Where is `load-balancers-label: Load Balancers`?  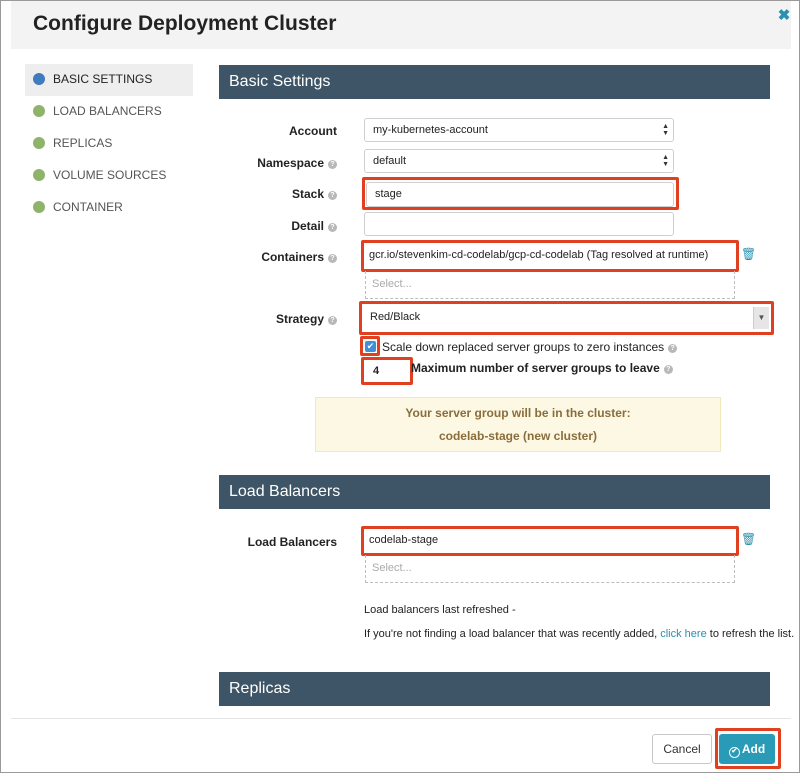 load-balancers-label: Load Balancers is located at coordinates (292, 542).